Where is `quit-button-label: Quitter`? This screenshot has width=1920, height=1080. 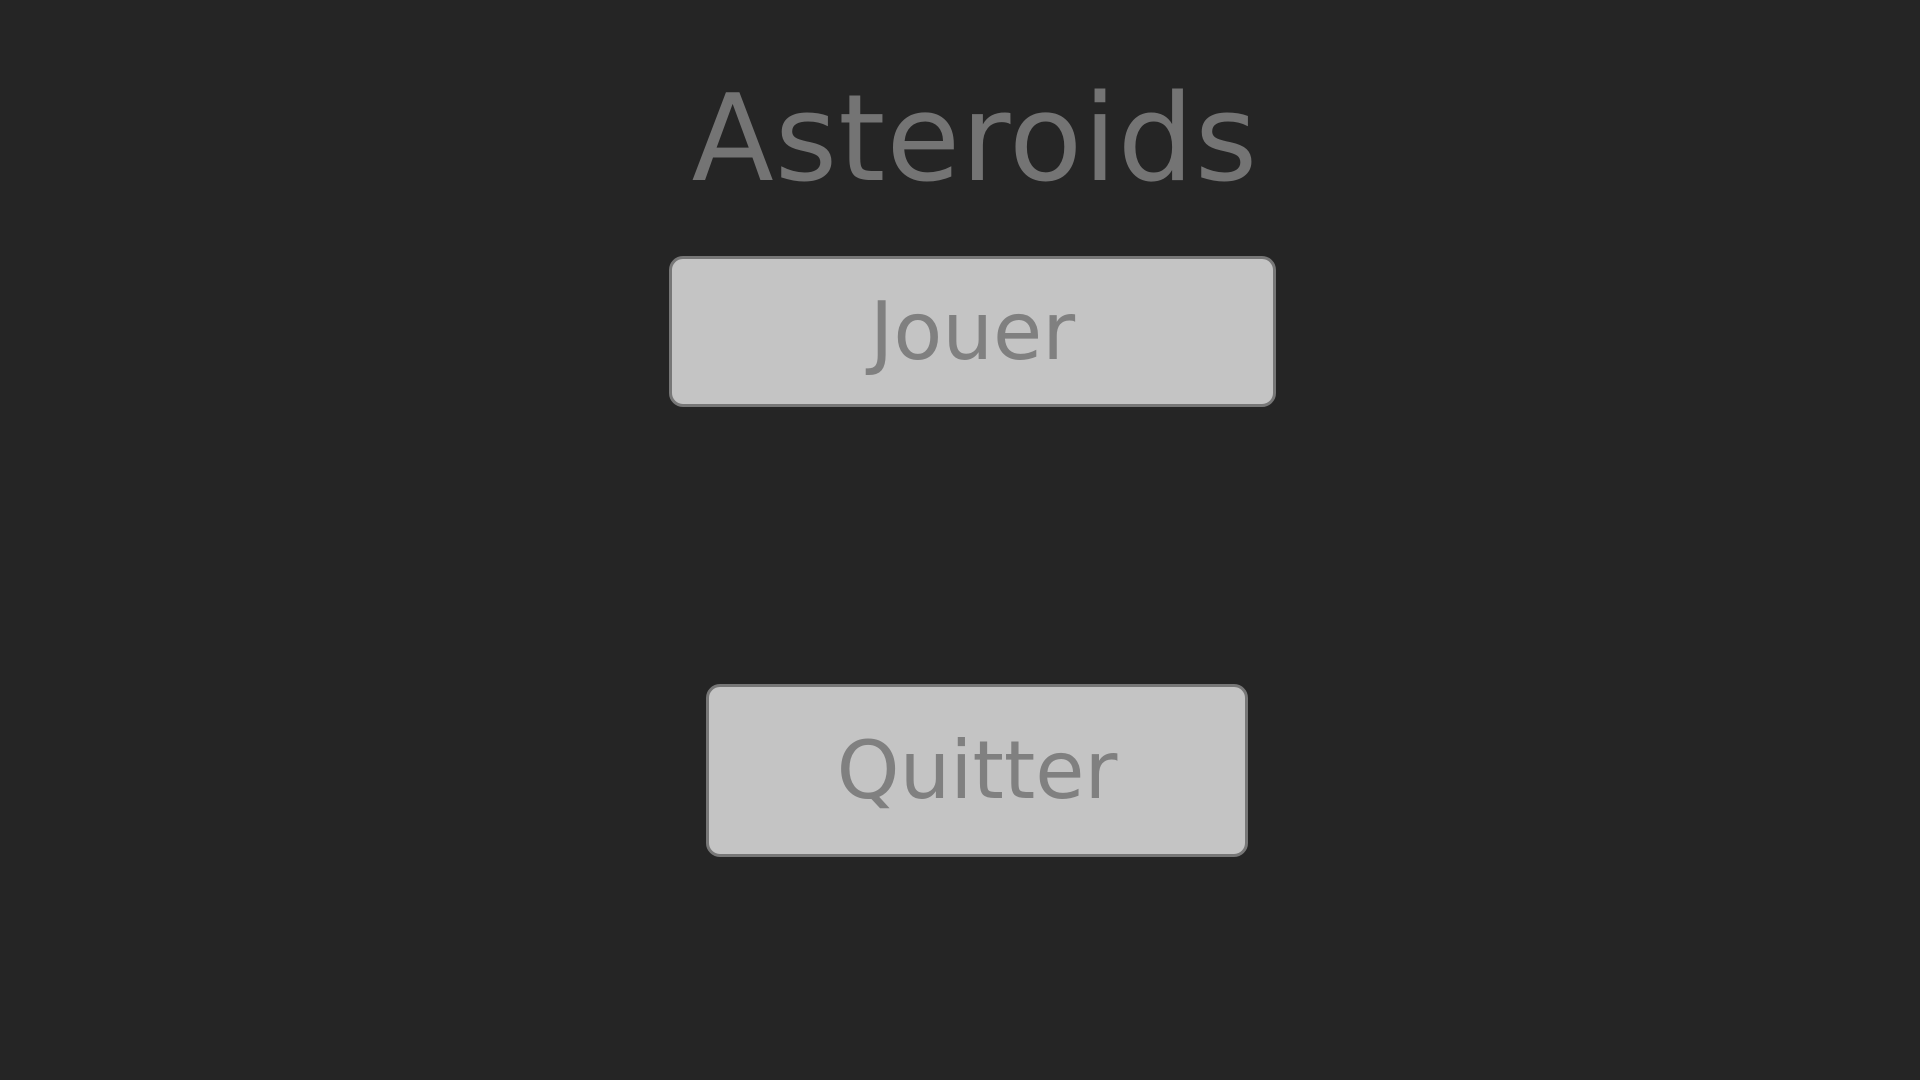
quit-button-label: Quitter is located at coordinates (977, 770).